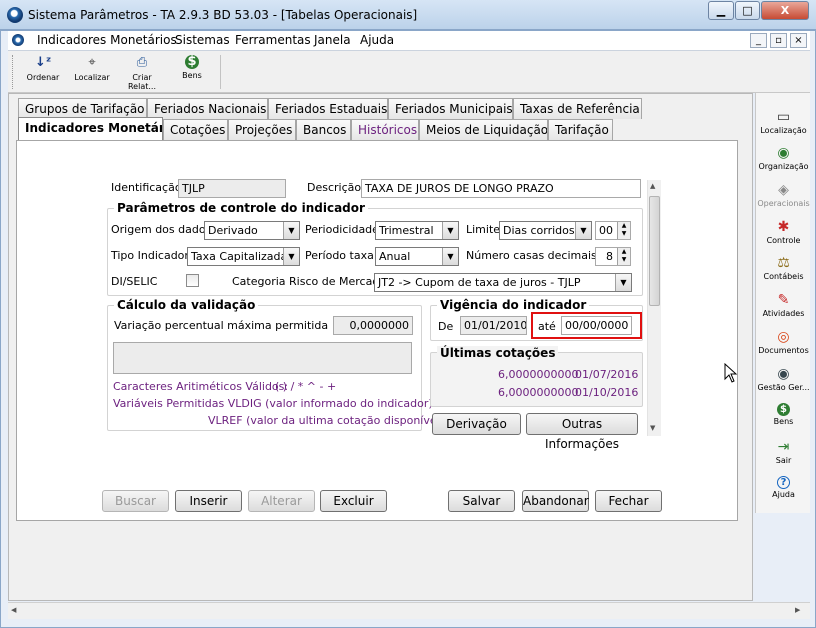 The image size is (816, 628). What do you see at coordinates (545, 230) in the screenshot?
I see `limite-select: Dias corridos ▼` at bounding box center [545, 230].